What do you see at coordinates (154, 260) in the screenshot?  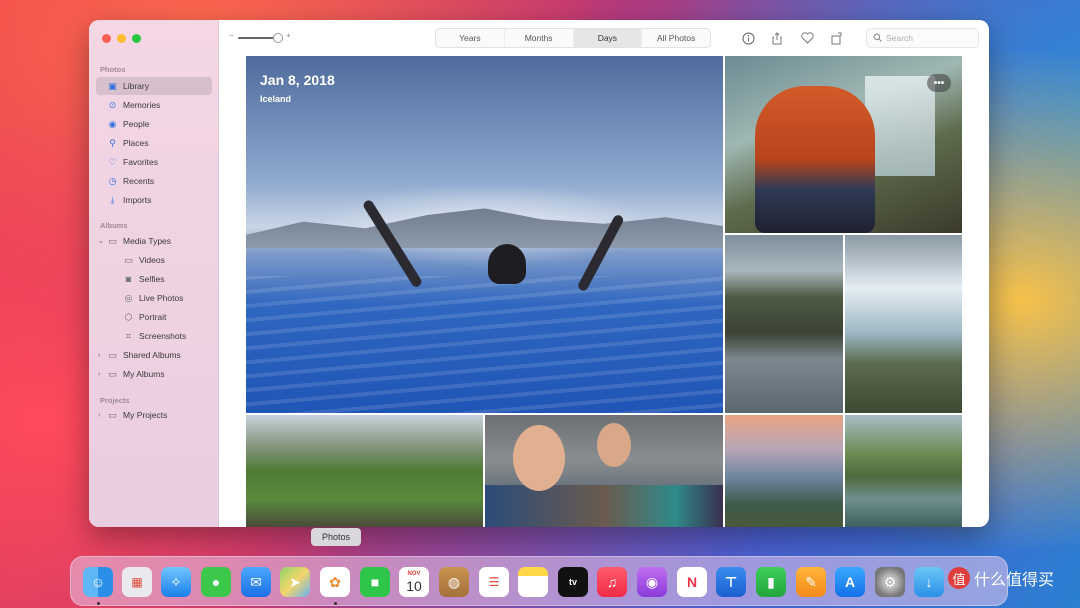 I see `sidebar-item-videos: ▭ Videos` at bounding box center [154, 260].